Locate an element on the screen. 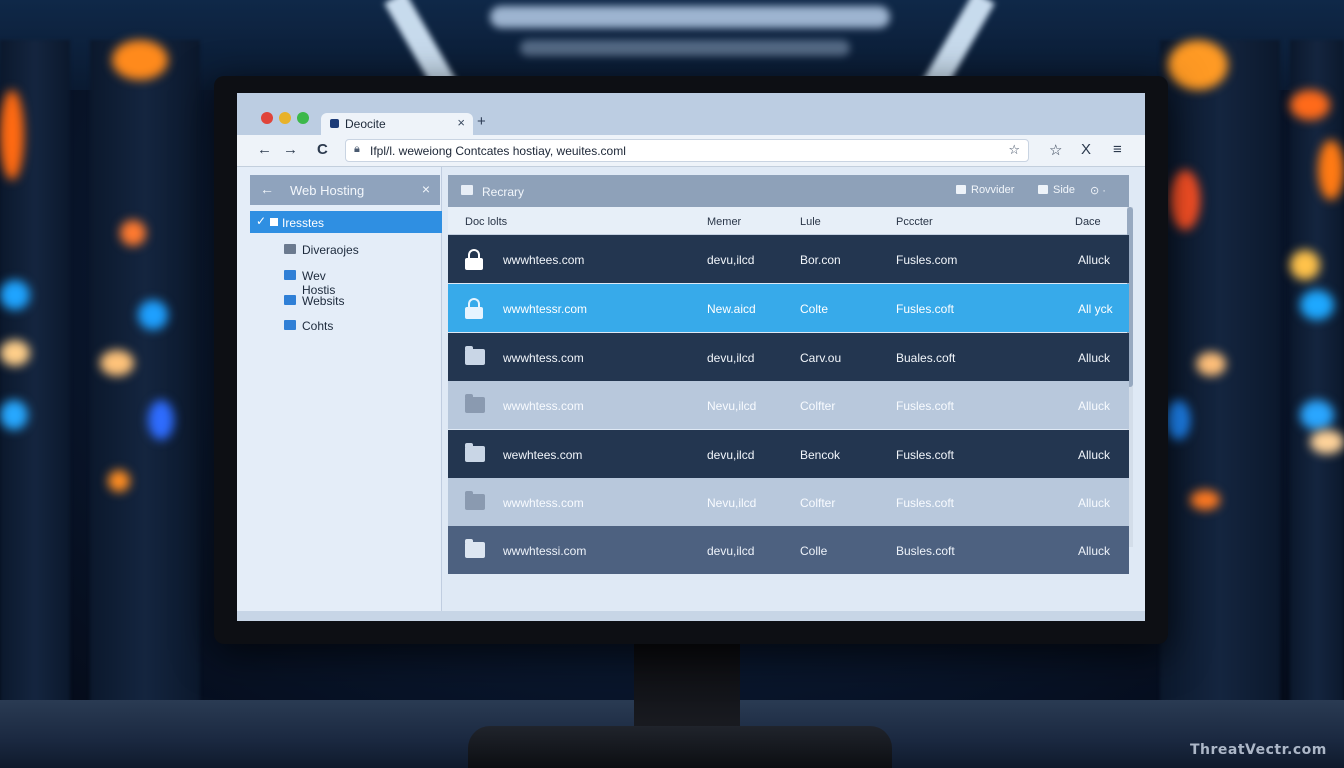  lock-icon is located at coordinates (476, 308).